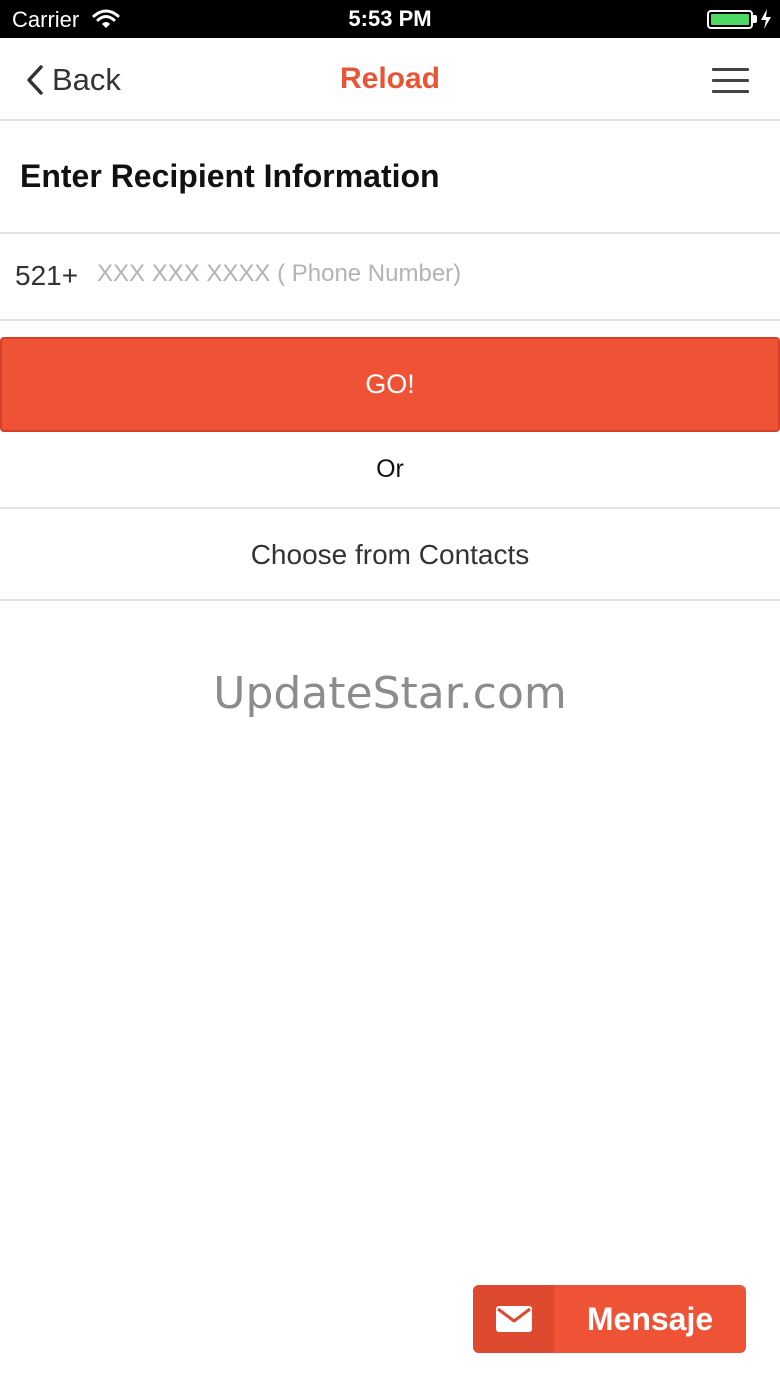 The width and height of the screenshot is (780, 1387). What do you see at coordinates (755, 19) in the screenshot?
I see `battery-tip` at bounding box center [755, 19].